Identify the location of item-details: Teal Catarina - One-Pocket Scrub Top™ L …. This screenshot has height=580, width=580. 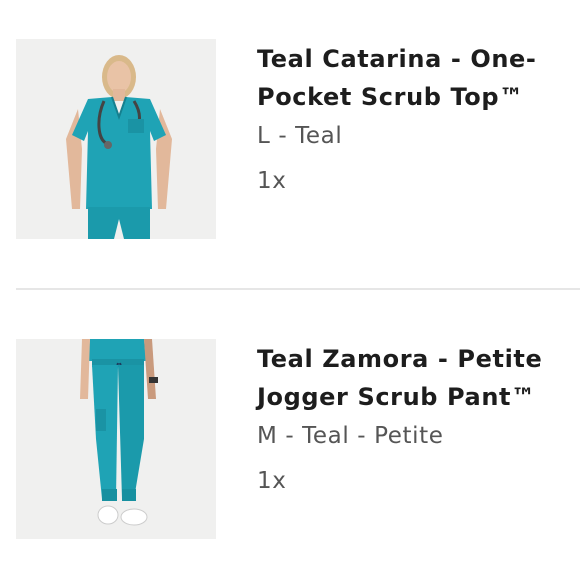
(408, 120).